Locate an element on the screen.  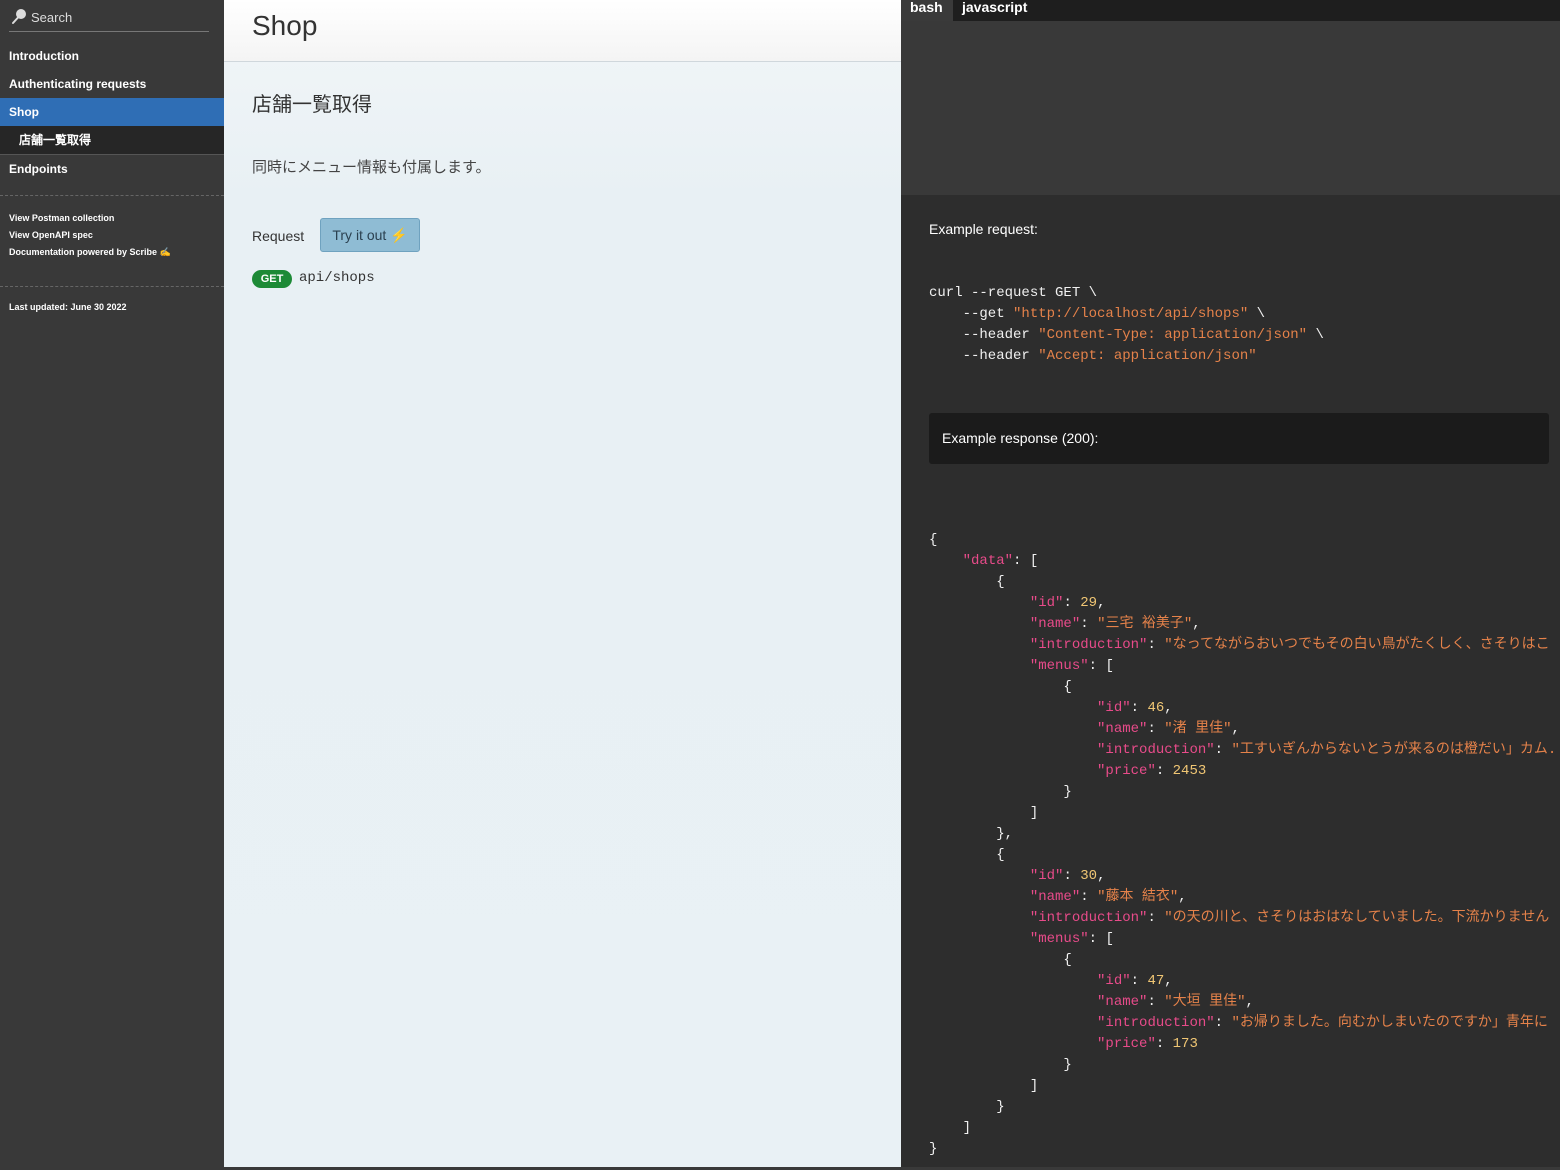
json-value: 30 is located at coordinates (1089, 876).